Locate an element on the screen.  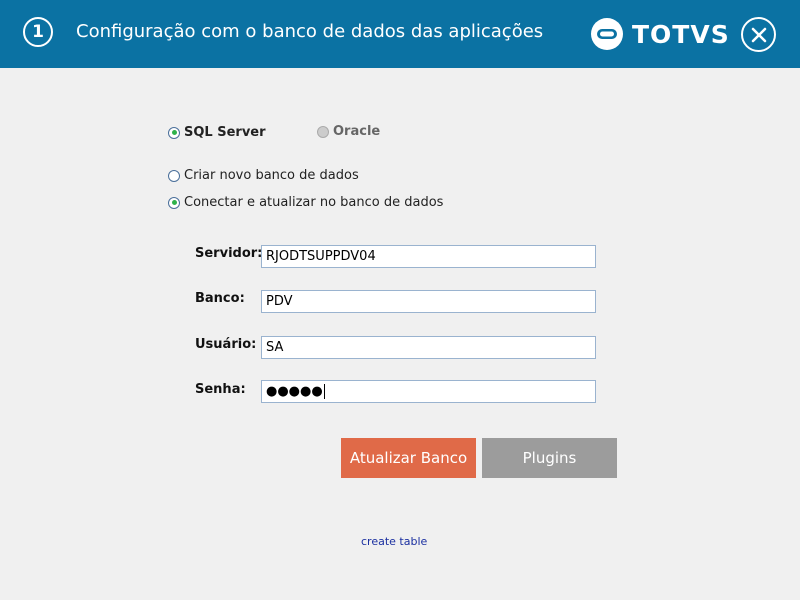
database-input: PDV is located at coordinates (428, 301).